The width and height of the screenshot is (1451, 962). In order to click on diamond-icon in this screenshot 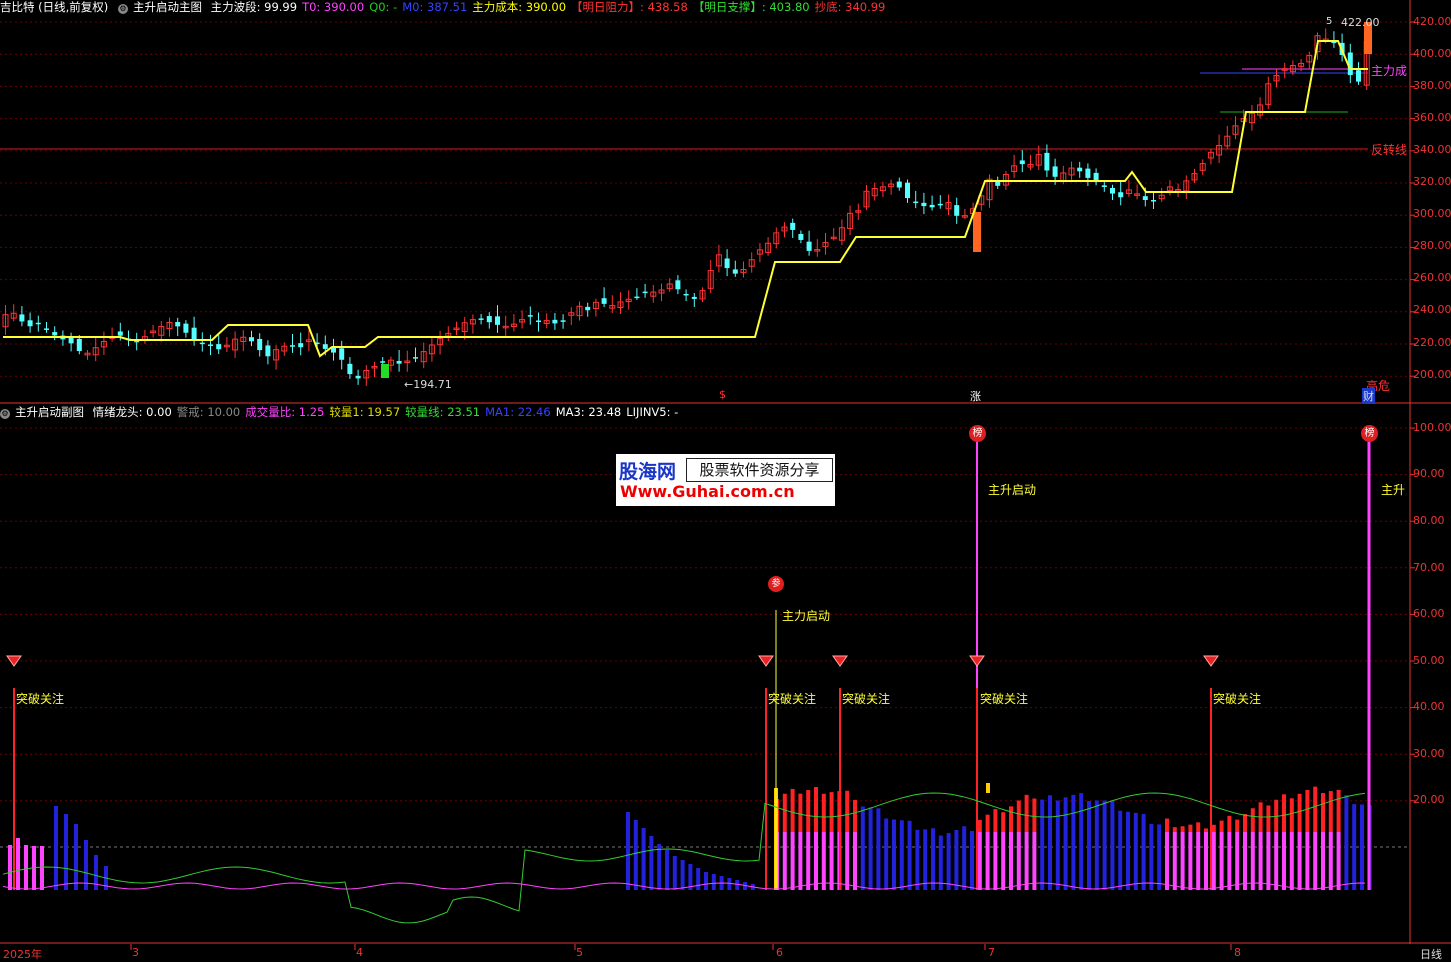, I will do `click(14, 661)`.